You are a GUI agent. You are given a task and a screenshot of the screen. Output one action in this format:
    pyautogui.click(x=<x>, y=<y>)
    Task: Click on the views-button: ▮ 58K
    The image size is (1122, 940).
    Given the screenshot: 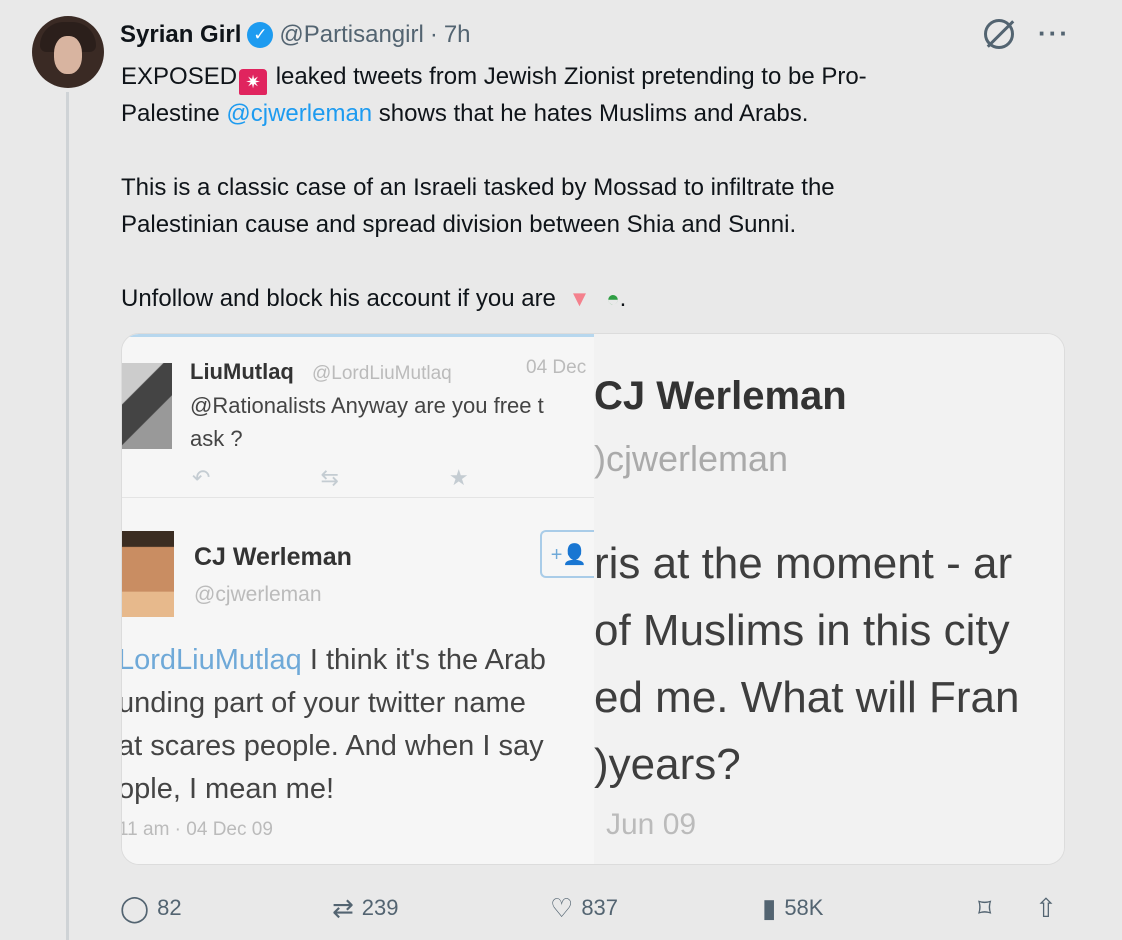 What is the action you would take?
    pyautogui.click(x=792, y=908)
    